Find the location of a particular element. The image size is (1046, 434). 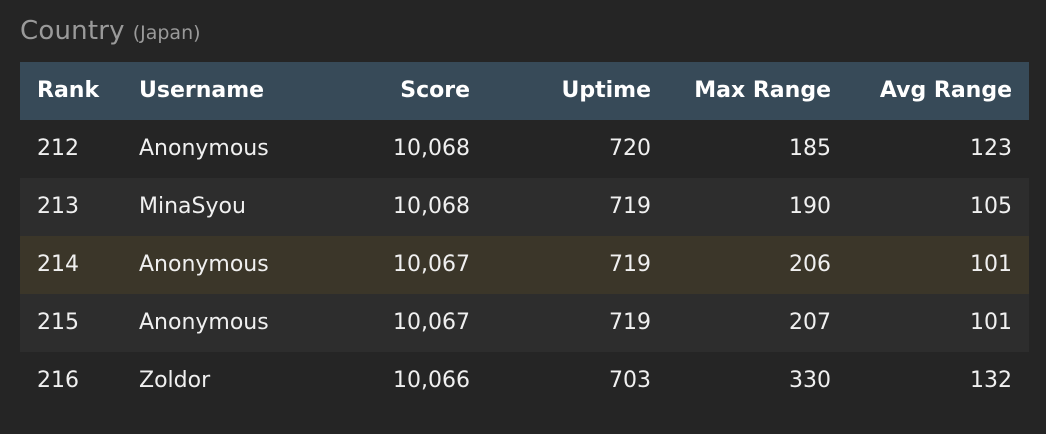

rank-cell: 212 is located at coordinates (58, 148).